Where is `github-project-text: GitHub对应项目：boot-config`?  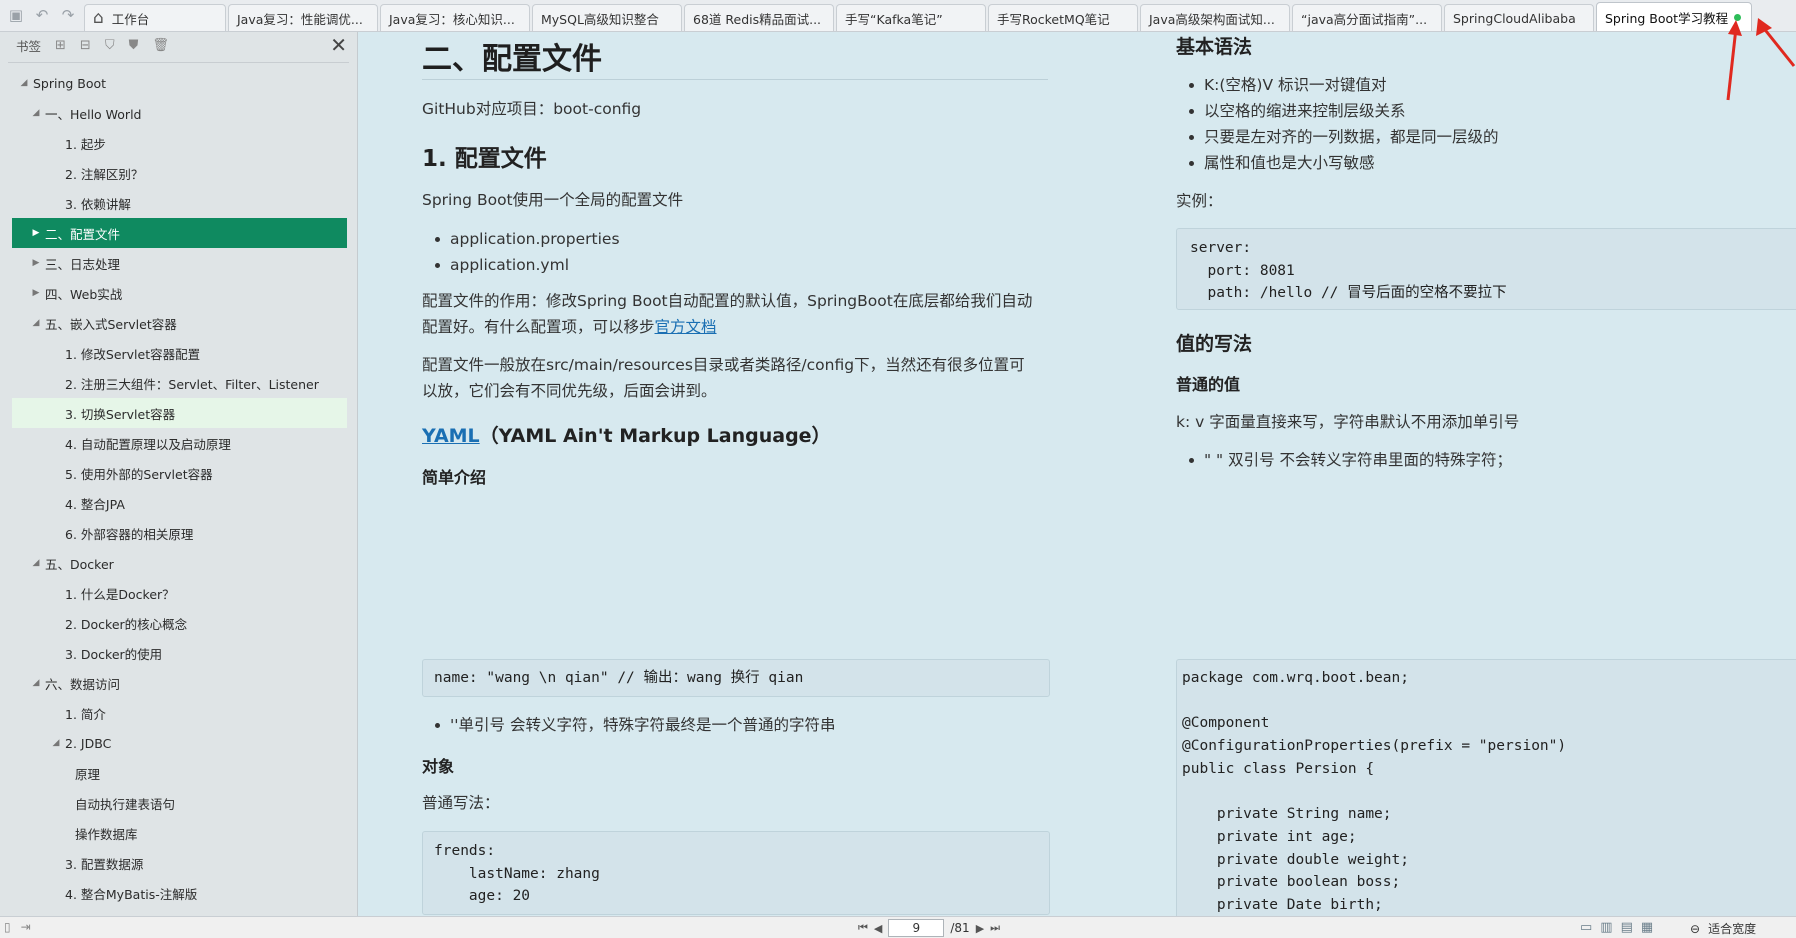
github-project-text: GitHub对应项目：boot-config is located at coordinates (532, 109).